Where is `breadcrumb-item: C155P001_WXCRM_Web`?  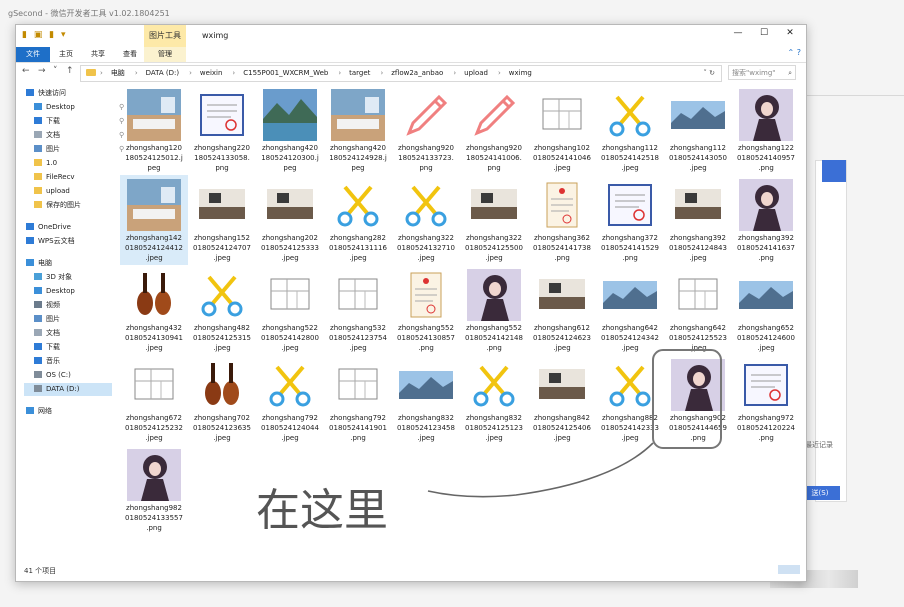 breadcrumb-item: C155P001_WXCRM_Web is located at coordinates (285, 73).